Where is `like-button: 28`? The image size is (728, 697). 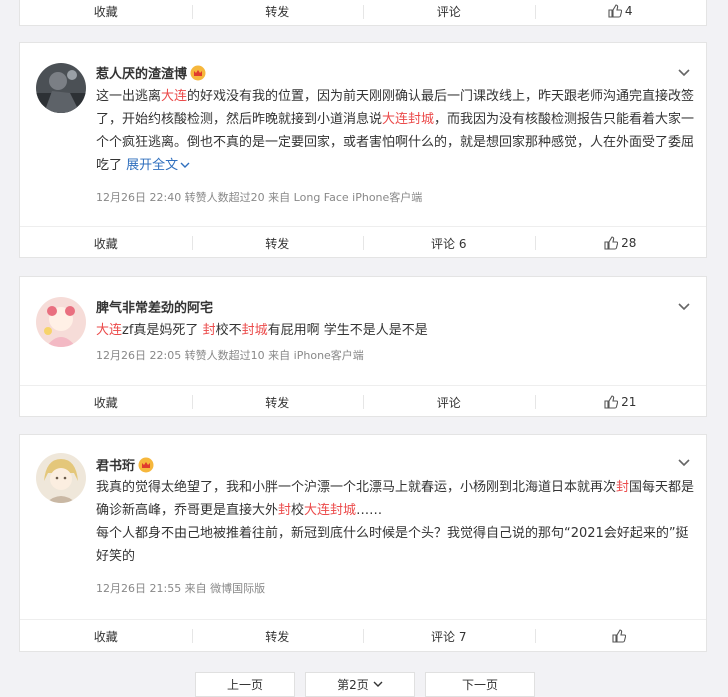 like-button: 28 is located at coordinates (620, 243).